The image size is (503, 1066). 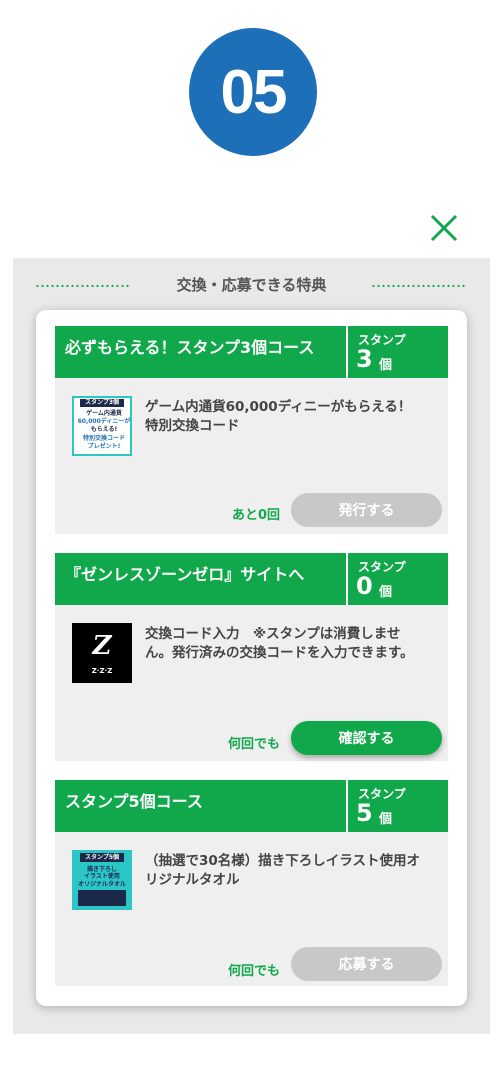 I want to click on stamp-cost: スタンプ 5 個, so click(x=397, y=806).